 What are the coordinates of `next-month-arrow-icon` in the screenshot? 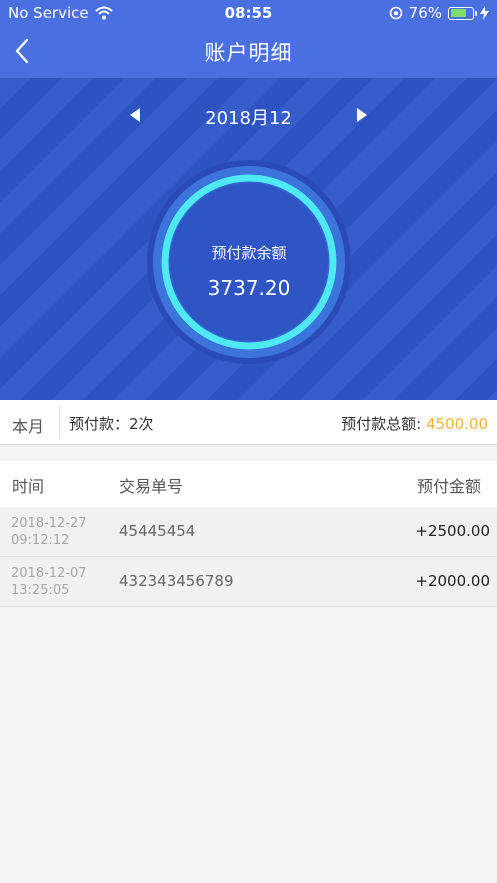 It's located at (362, 115).